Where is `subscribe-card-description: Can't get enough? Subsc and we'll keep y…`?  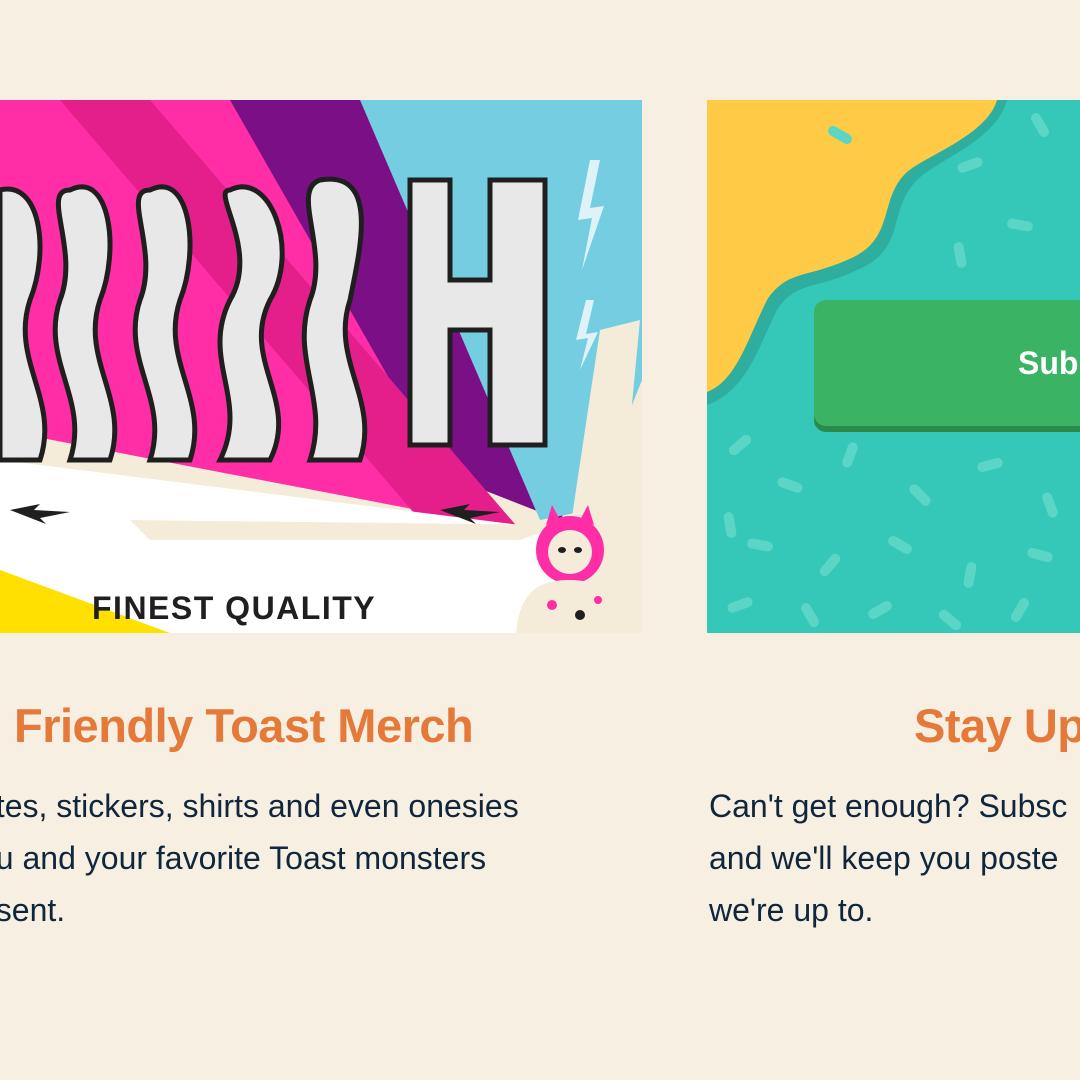 subscribe-card-description: Can't get enough? Subsc and we'll keep y… is located at coordinates (894, 858).